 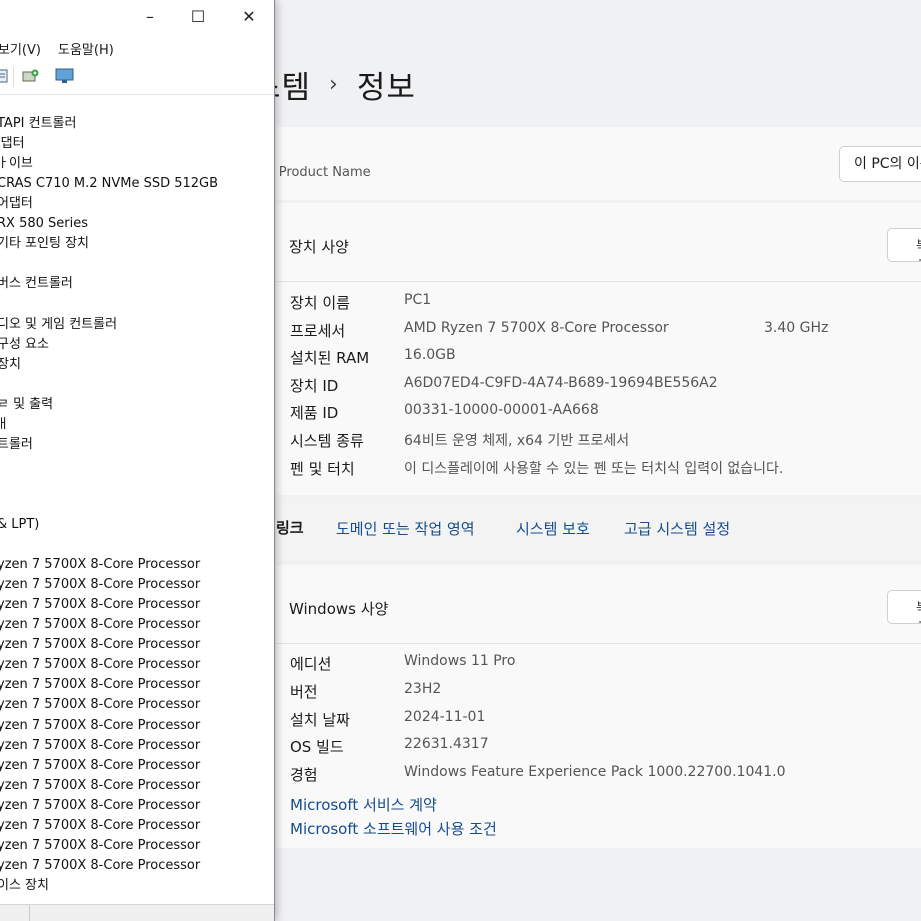 I want to click on spec-value: Windows 11 Pro, so click(x=459, y=661).